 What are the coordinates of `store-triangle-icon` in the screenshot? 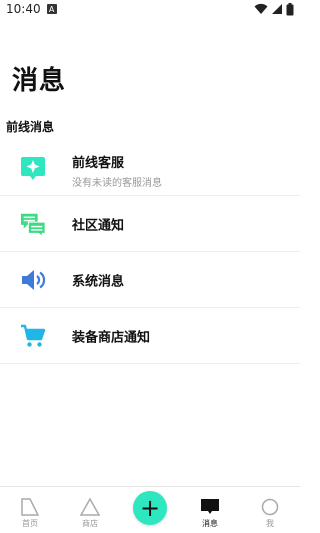 It's located at (90, 507).